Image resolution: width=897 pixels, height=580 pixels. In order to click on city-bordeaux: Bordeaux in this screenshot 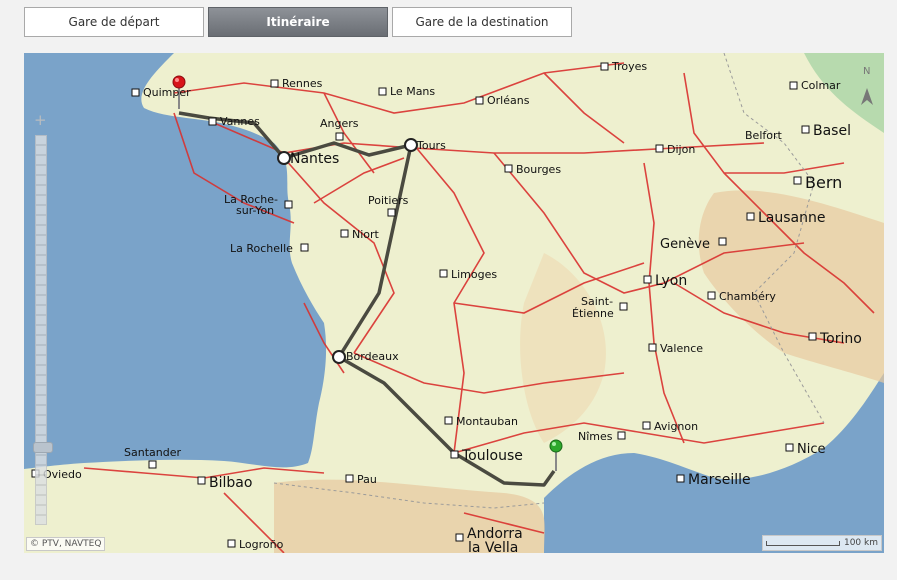, I will do `click(372, 356)`.